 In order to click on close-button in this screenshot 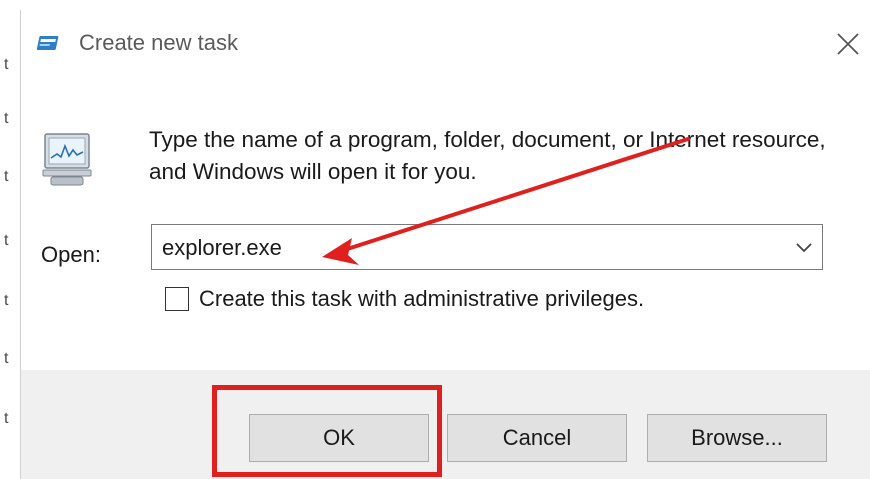, I will do `click(847, 45)`.